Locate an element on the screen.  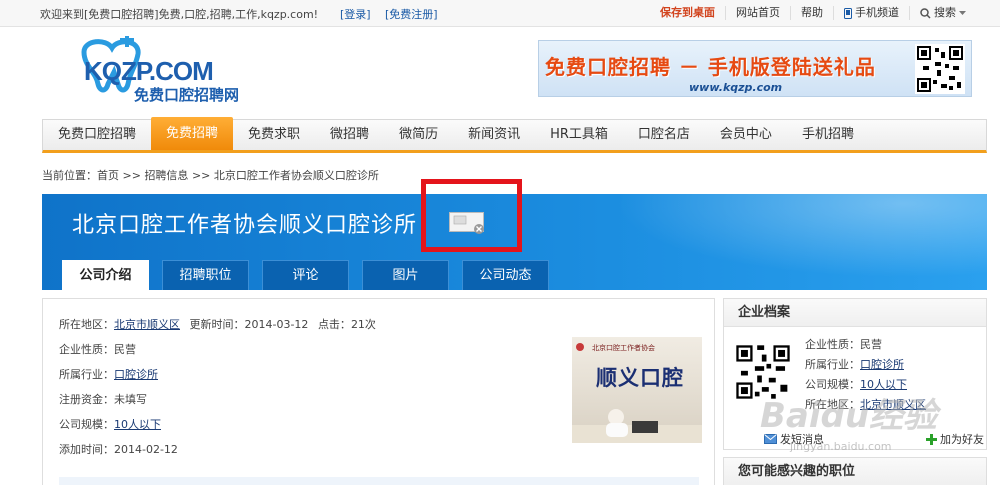
nav-item: 免费口腔招聘 is located at coordinates (97, 135).